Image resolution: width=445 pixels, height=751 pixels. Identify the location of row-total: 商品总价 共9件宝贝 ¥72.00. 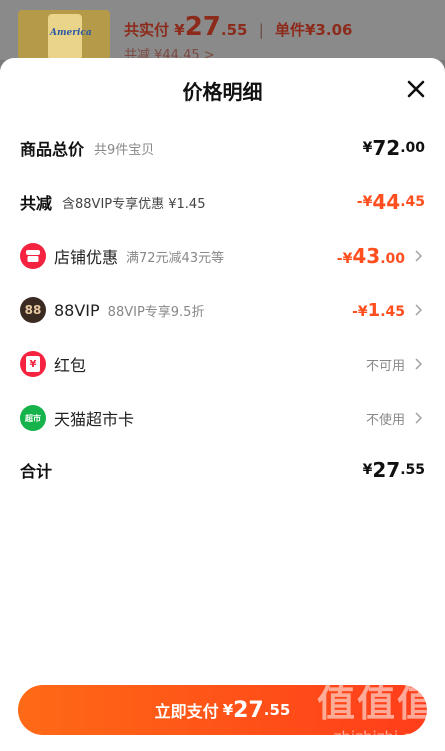
(222, 148).